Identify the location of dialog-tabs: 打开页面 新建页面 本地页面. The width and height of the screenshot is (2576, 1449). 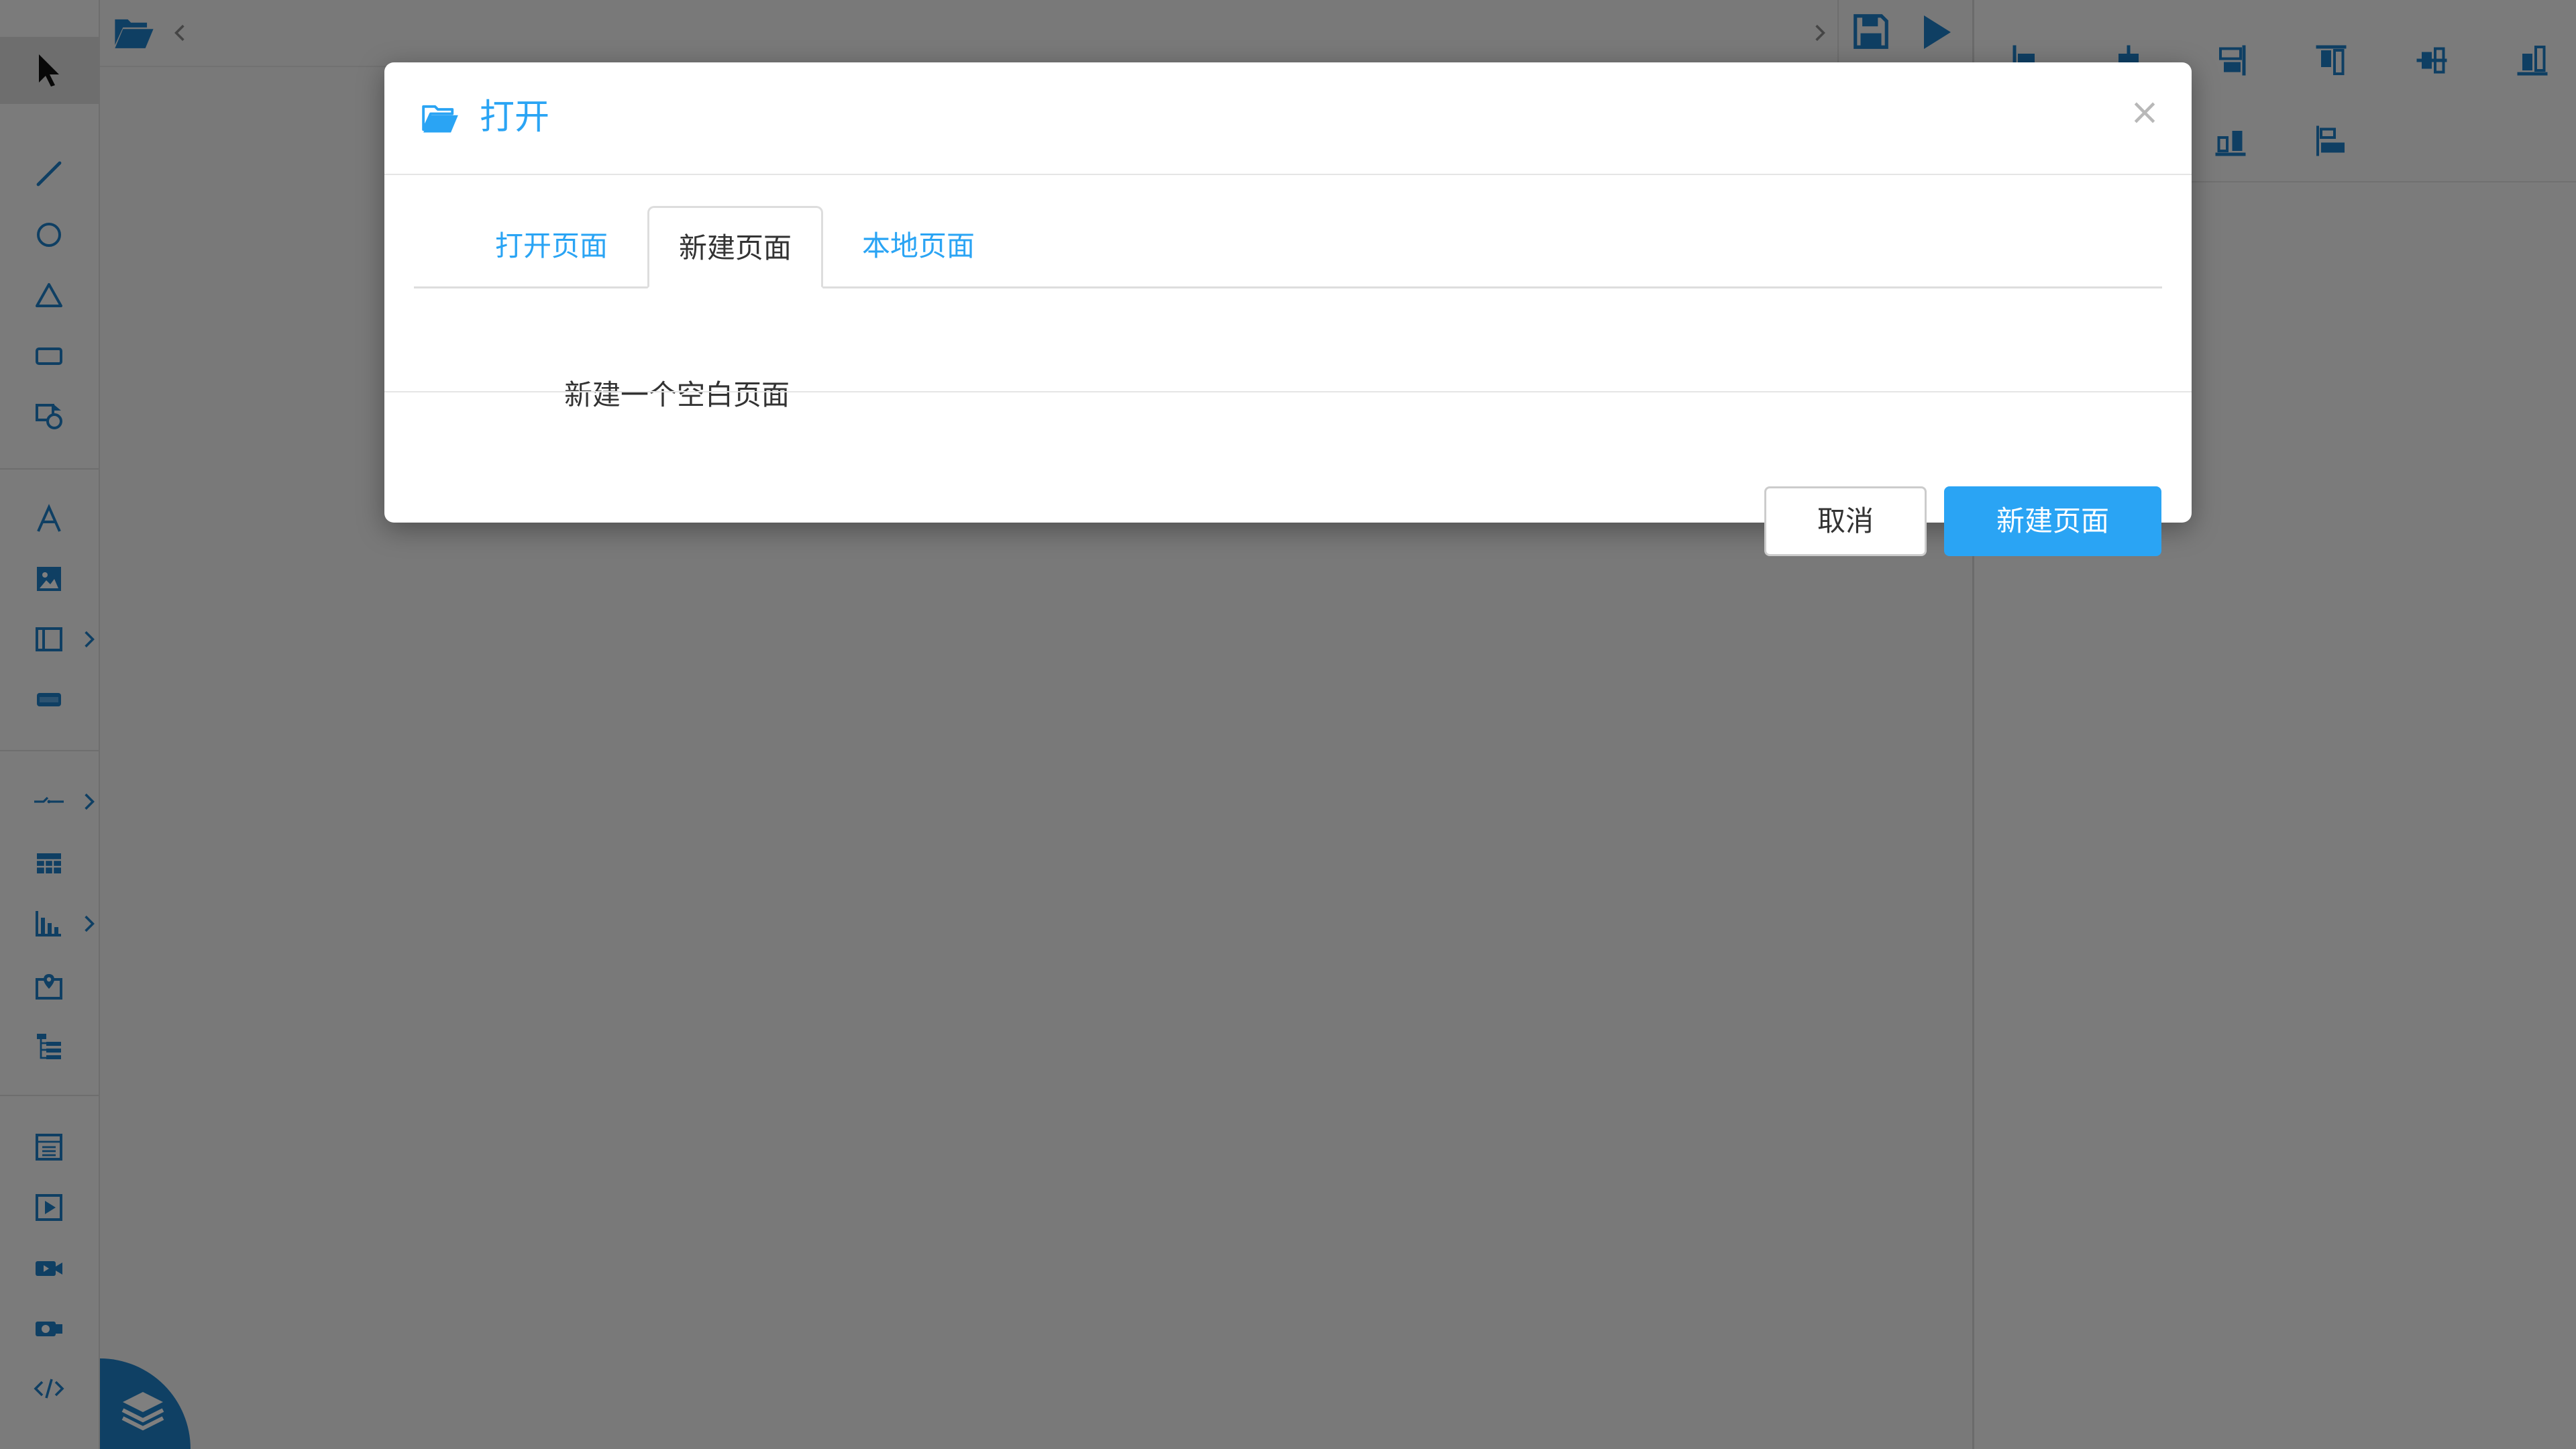
(1288, 247).